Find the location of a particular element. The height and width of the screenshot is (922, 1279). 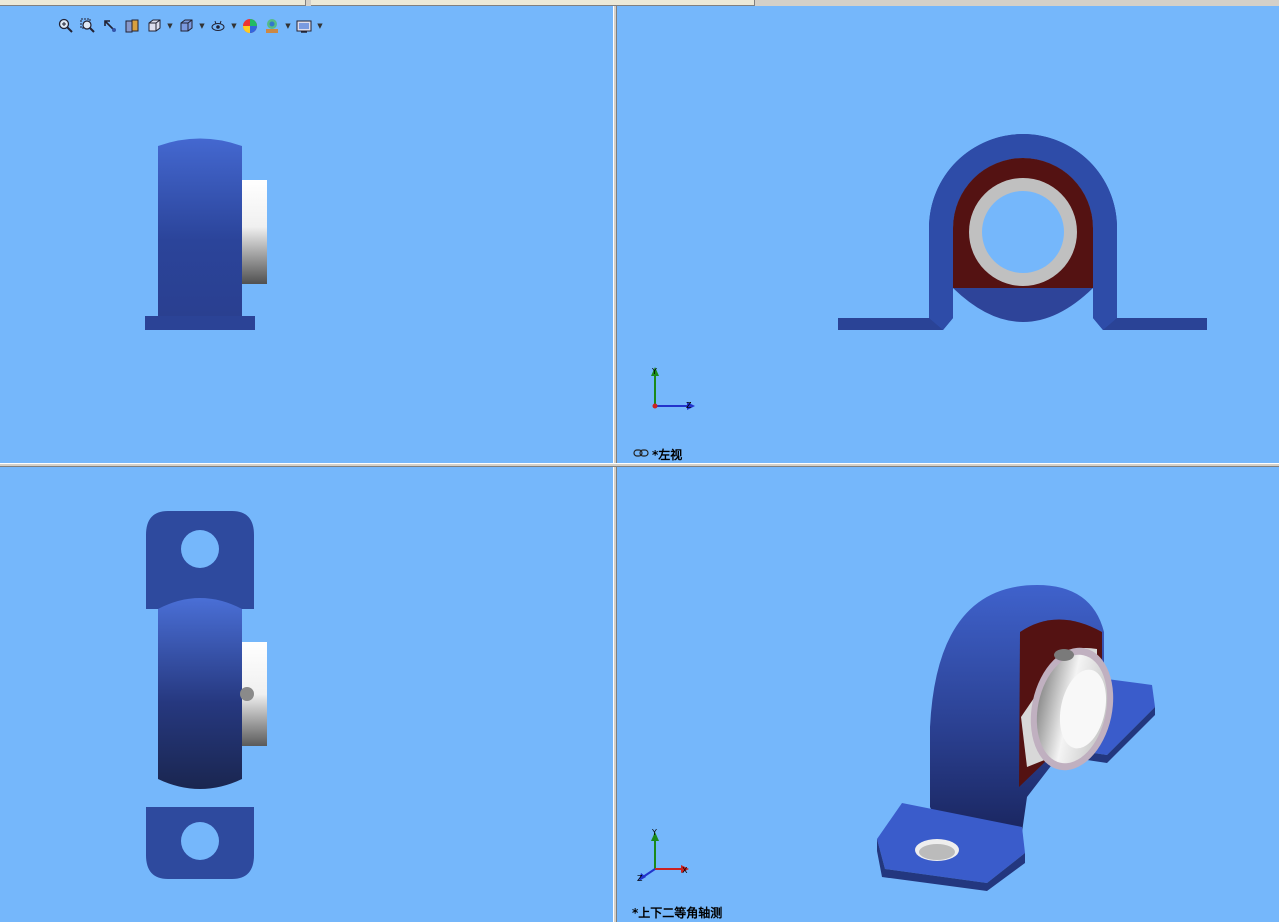

horizontal-splitter is located at coordinates (639, 465).